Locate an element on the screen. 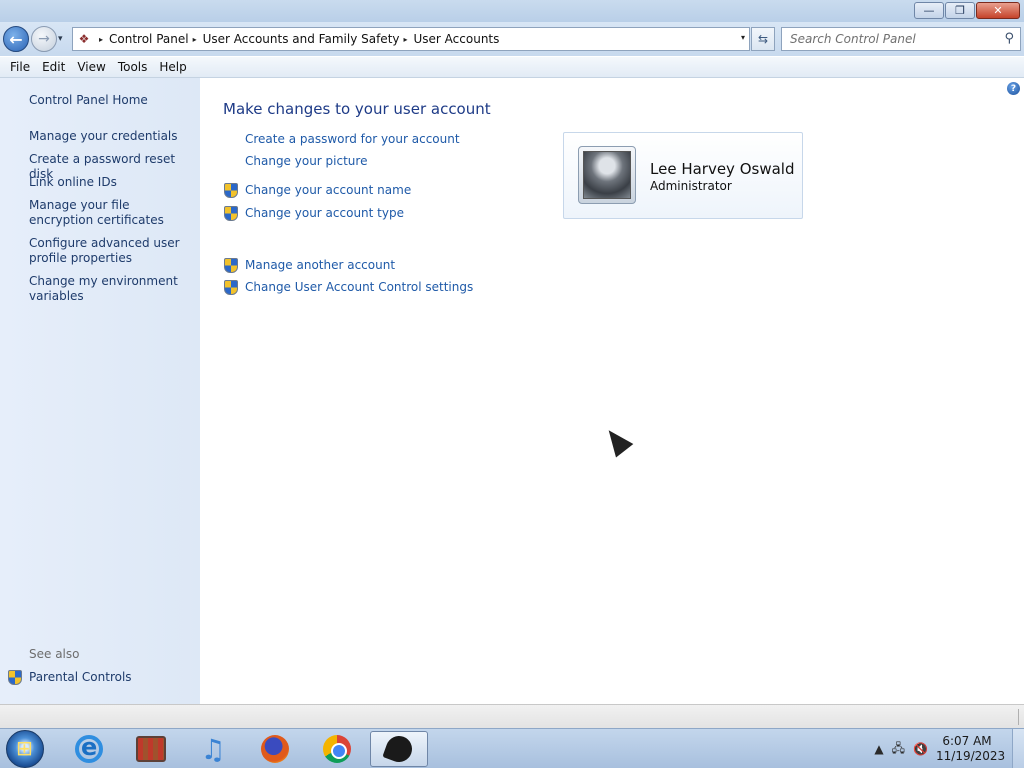  control-panel-icon: ❖ is located at coordinates (84, 39).